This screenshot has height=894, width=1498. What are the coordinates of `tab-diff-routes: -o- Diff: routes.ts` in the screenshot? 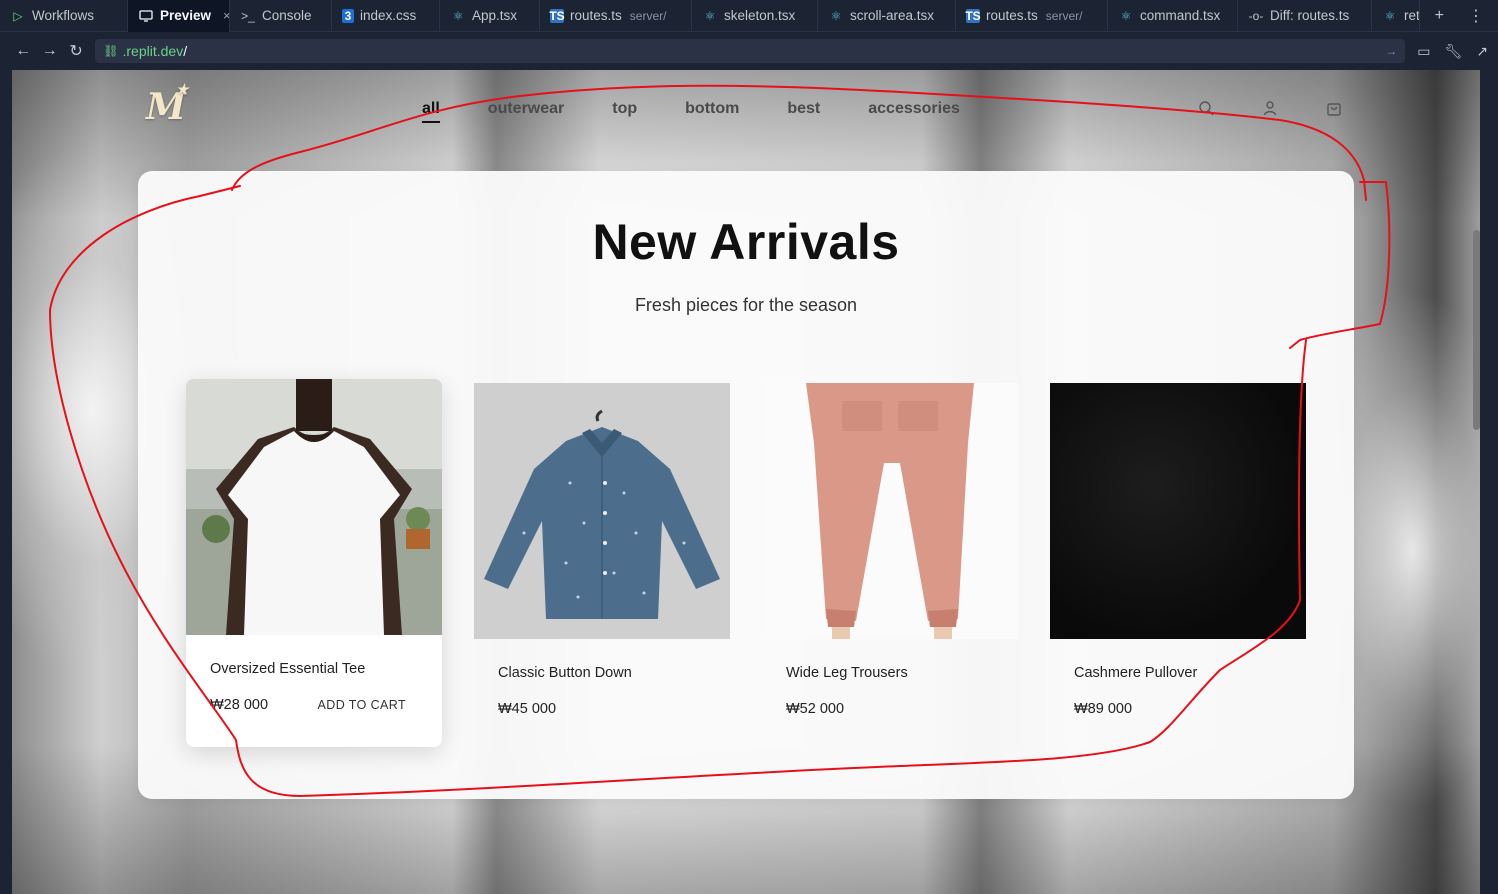 It's located at (1305, 16).